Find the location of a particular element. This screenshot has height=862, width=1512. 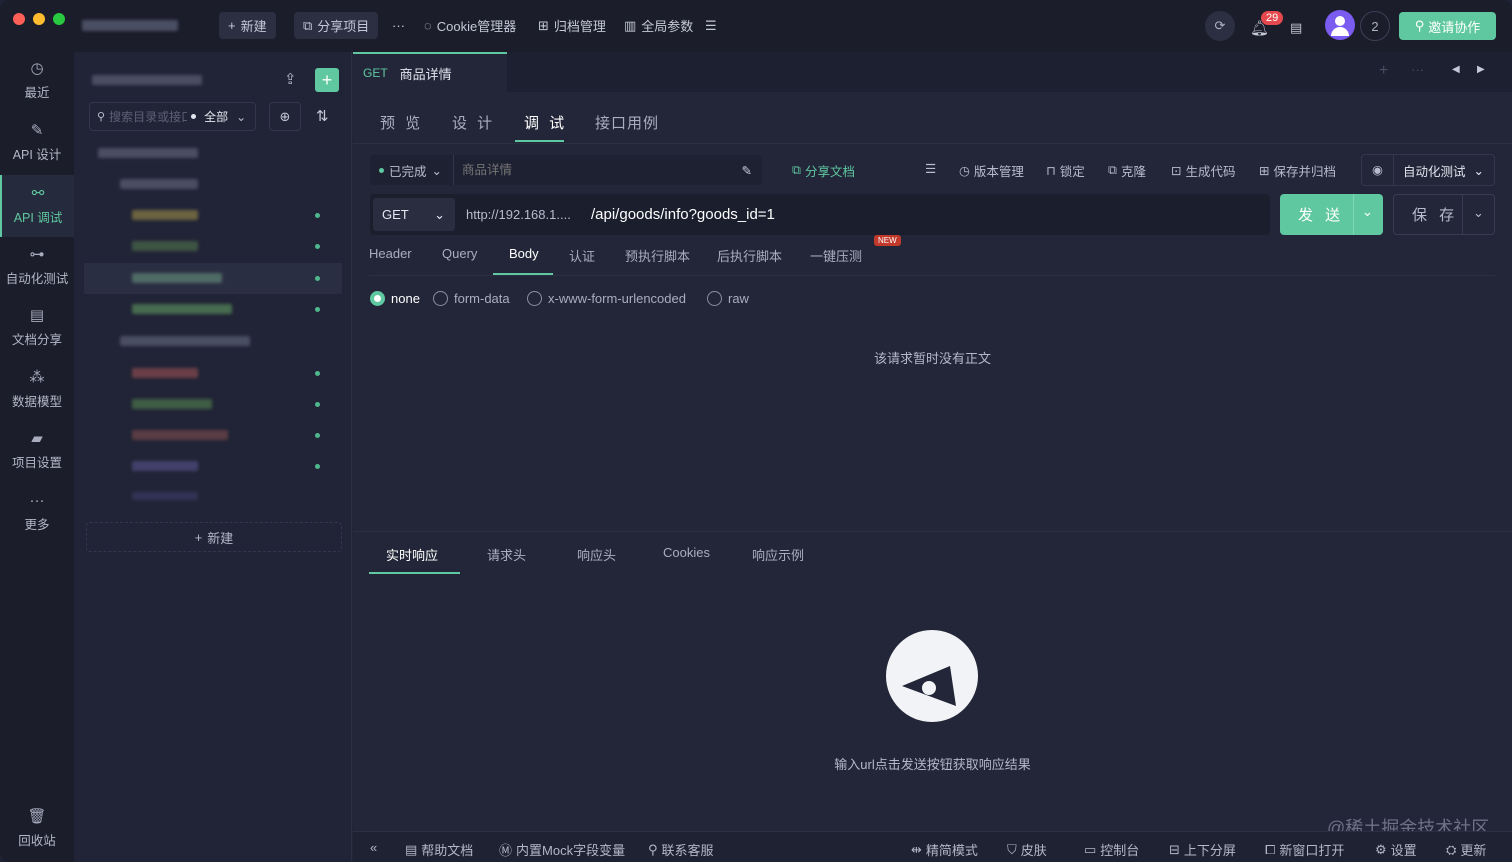

tab-response-examples: 响应示例 is located at coordinates (778, 554).